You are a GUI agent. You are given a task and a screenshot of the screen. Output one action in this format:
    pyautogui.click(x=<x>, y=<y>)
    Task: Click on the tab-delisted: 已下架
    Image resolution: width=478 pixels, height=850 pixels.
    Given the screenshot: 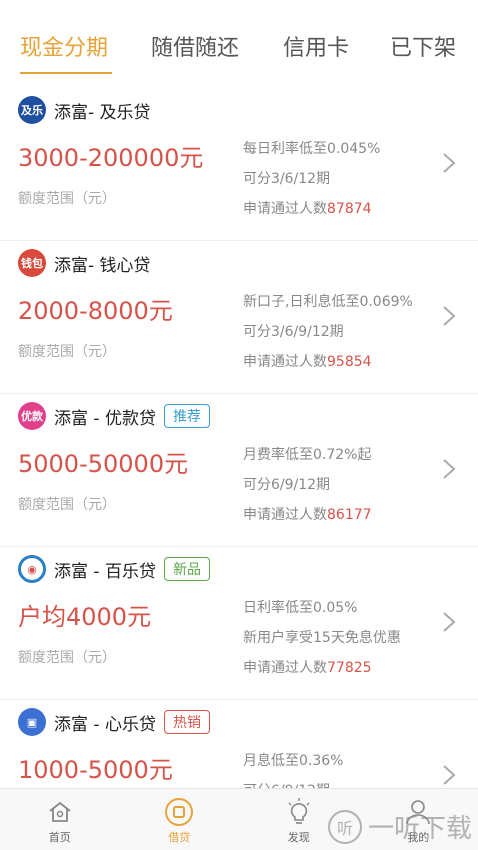 What is the action you would take?
    pyautogui.click(x=423, y=46)
    